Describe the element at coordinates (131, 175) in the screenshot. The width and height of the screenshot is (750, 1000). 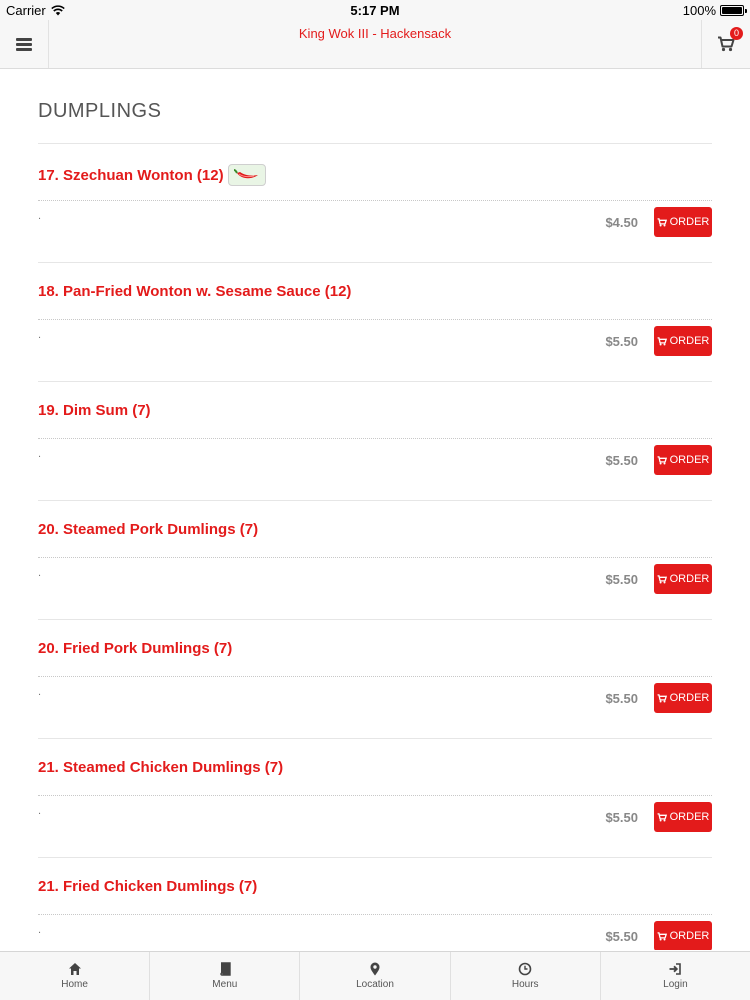
I see `item-name-text: 17. Szechuan Wonton (12)` at that location.